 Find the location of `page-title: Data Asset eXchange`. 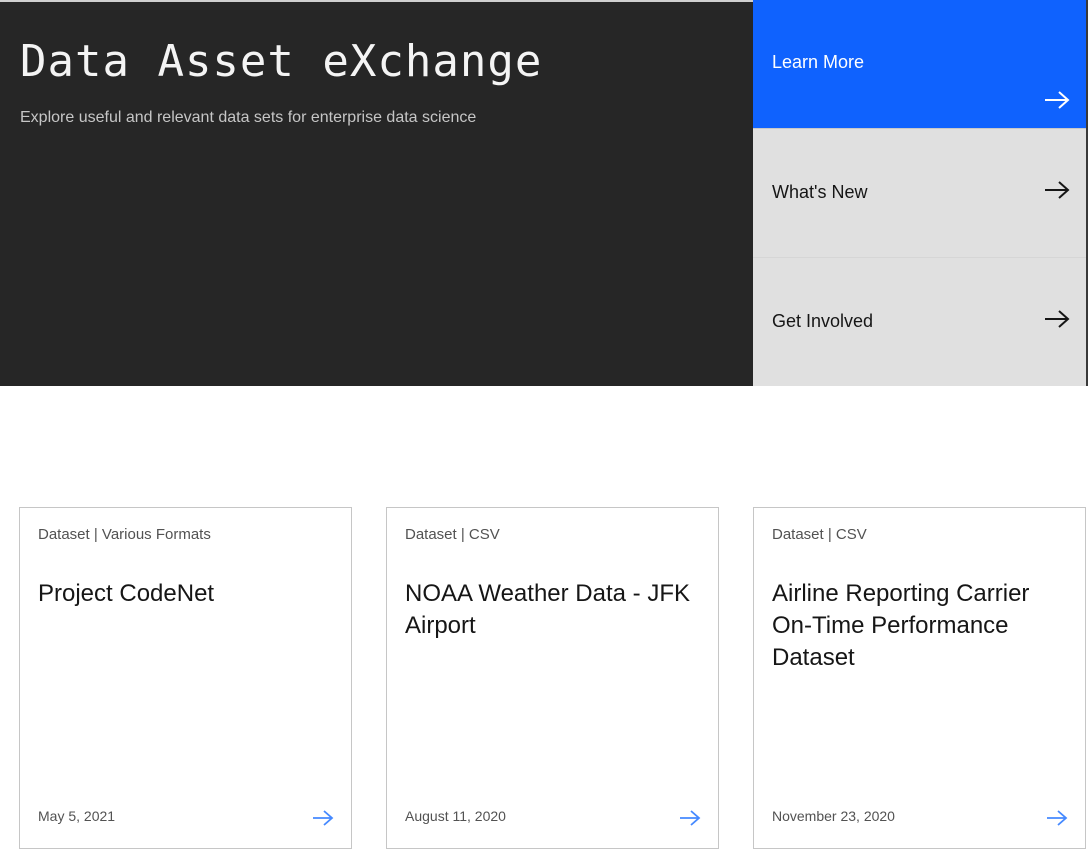

page-title: Data Asset eXchange is located at coordinates (281, 61).